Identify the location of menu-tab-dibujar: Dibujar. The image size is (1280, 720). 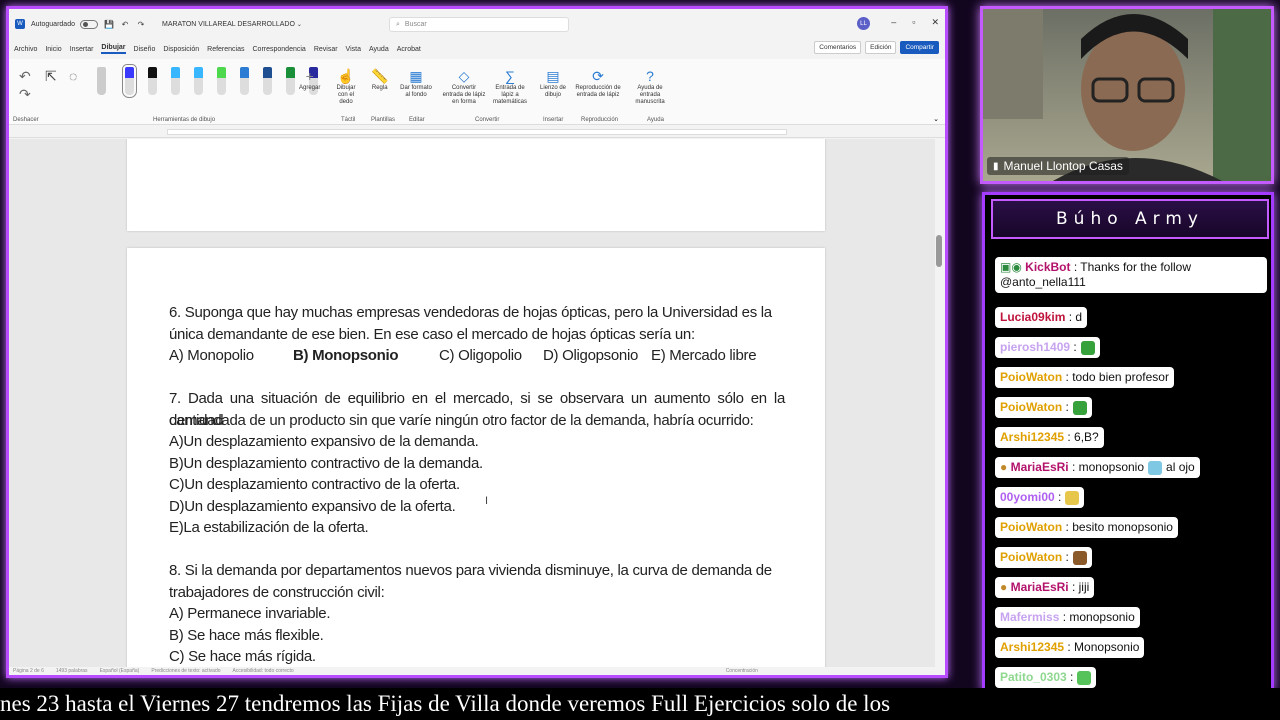
(113, 49).